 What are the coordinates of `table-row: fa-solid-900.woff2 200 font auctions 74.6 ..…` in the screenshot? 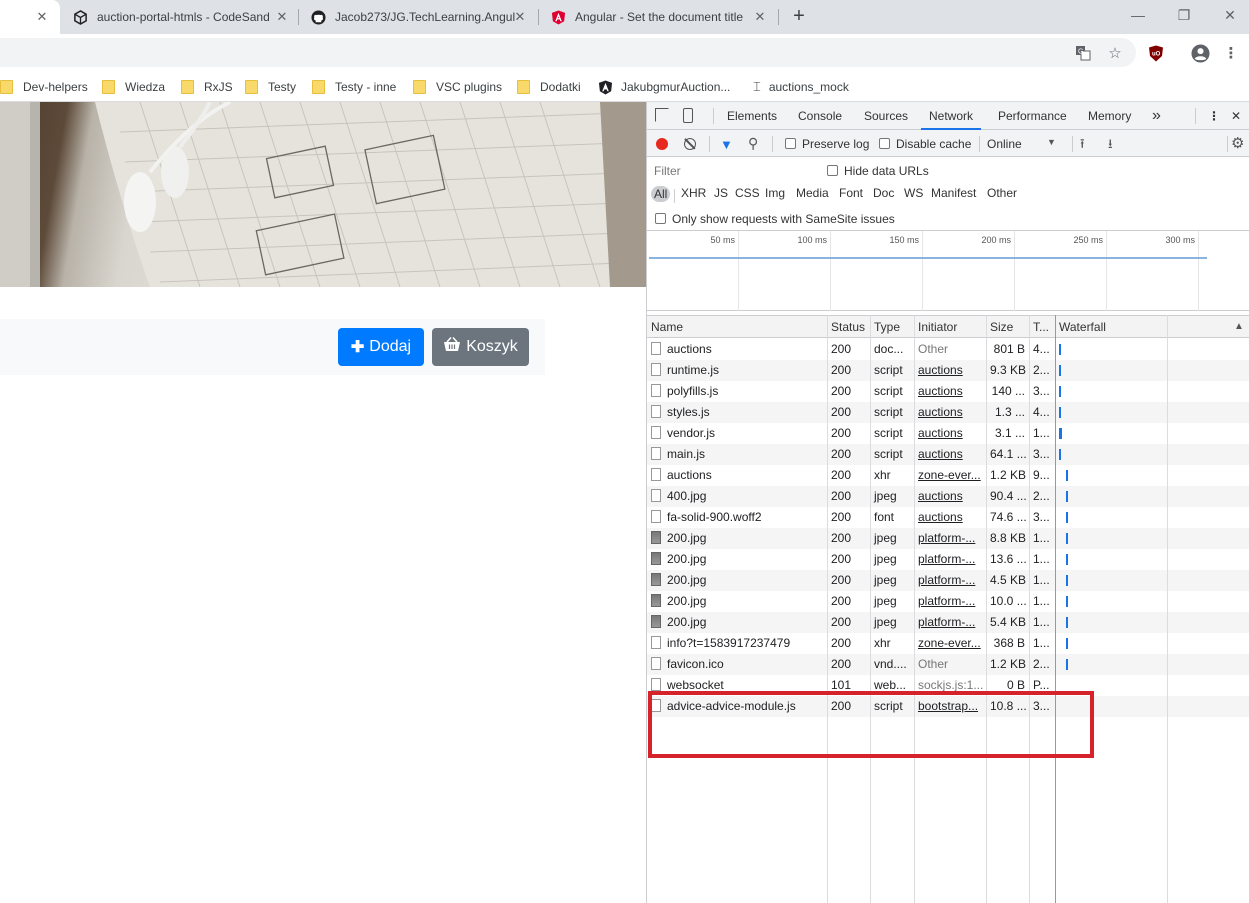 It's located at (948, 517).